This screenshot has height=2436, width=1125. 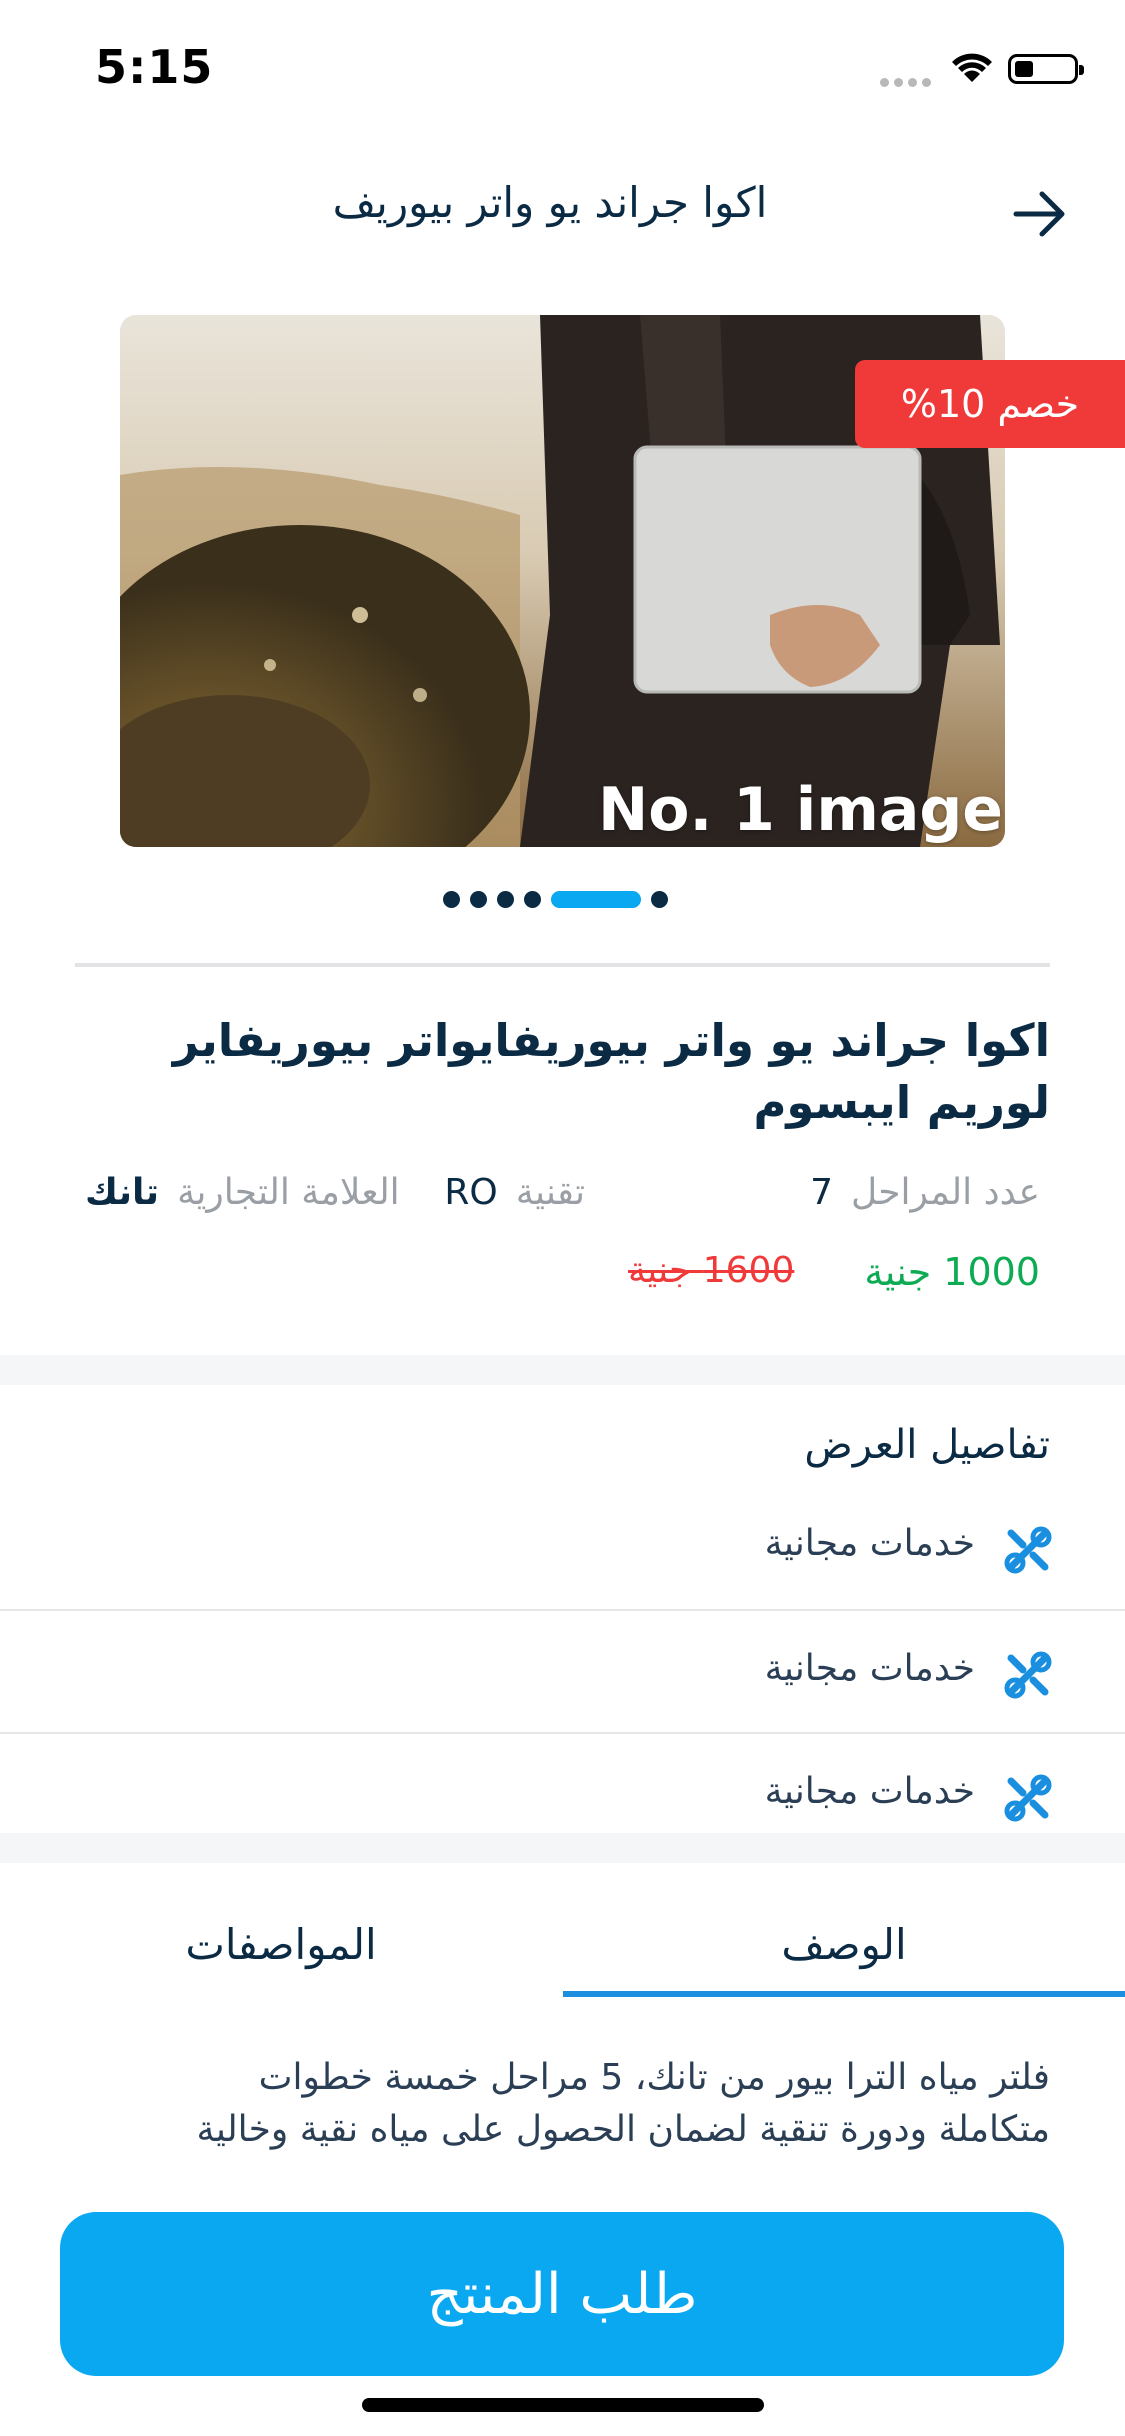 What do you see at coordinates (844, 1994) in the screenshot?
I see `active-tab-indicator` at bounding box center [844, 1994].